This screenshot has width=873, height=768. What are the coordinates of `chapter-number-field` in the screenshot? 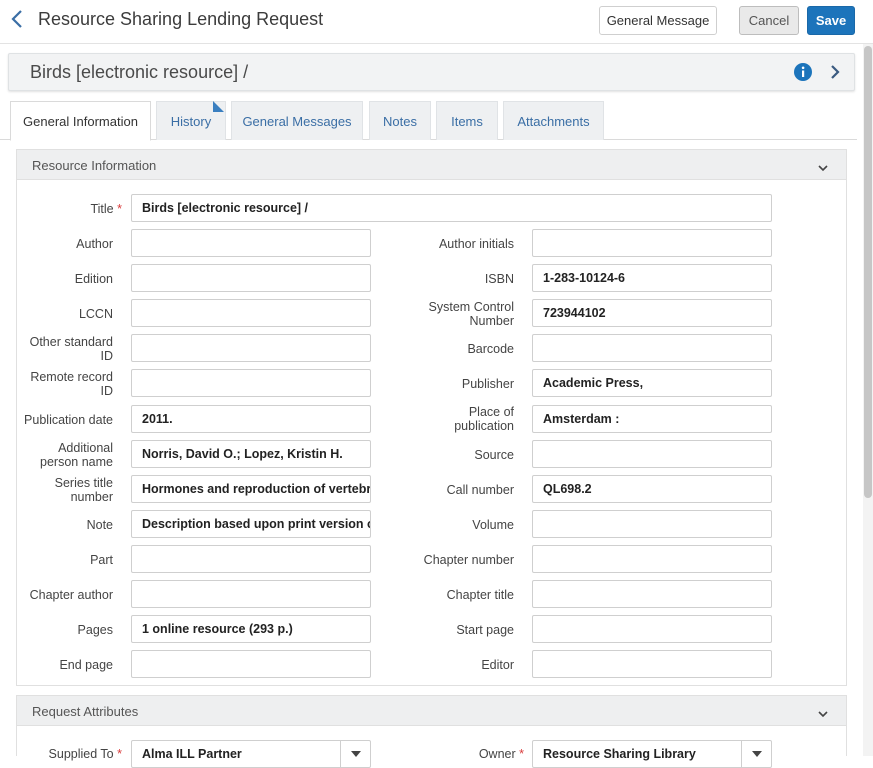 It's located at (652, 559).